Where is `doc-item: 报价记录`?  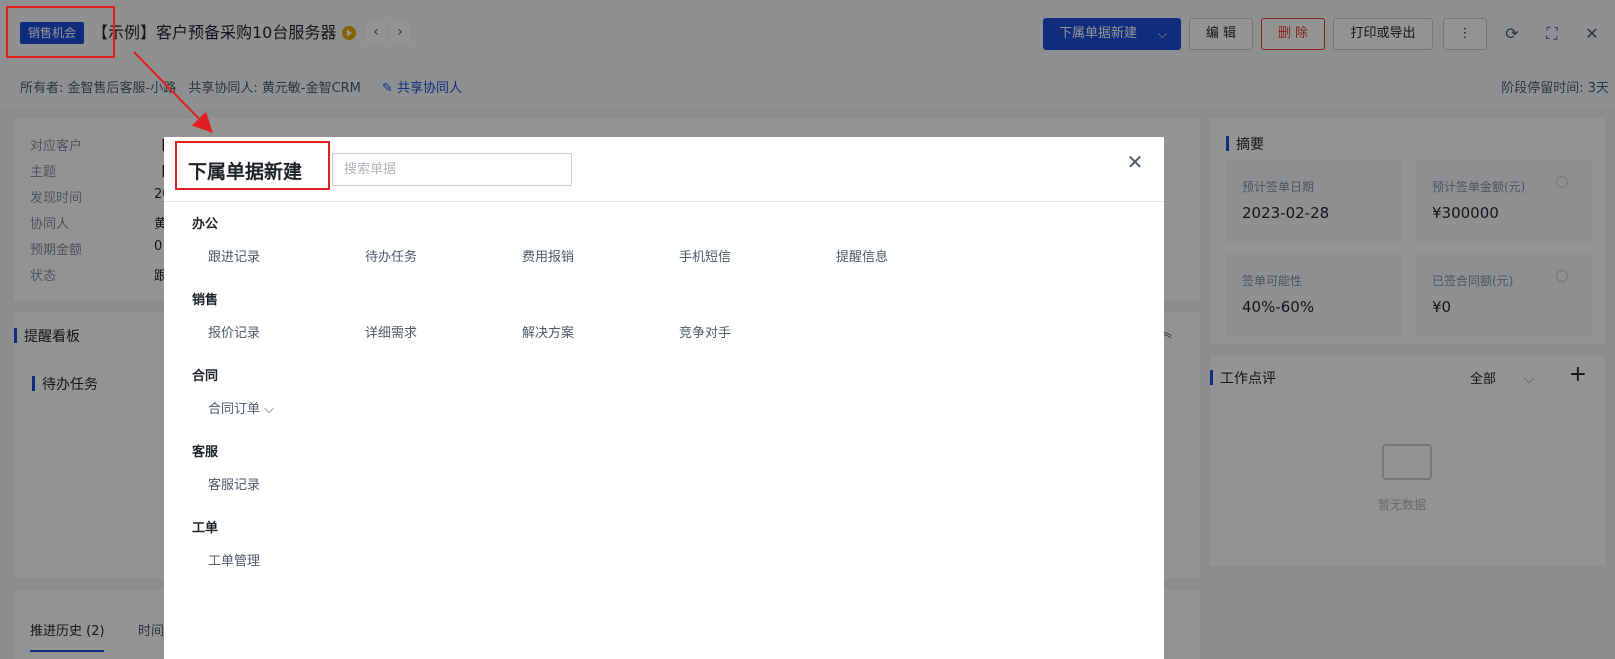 doc-item: 报价记录 is located at coordinates (234, 331).